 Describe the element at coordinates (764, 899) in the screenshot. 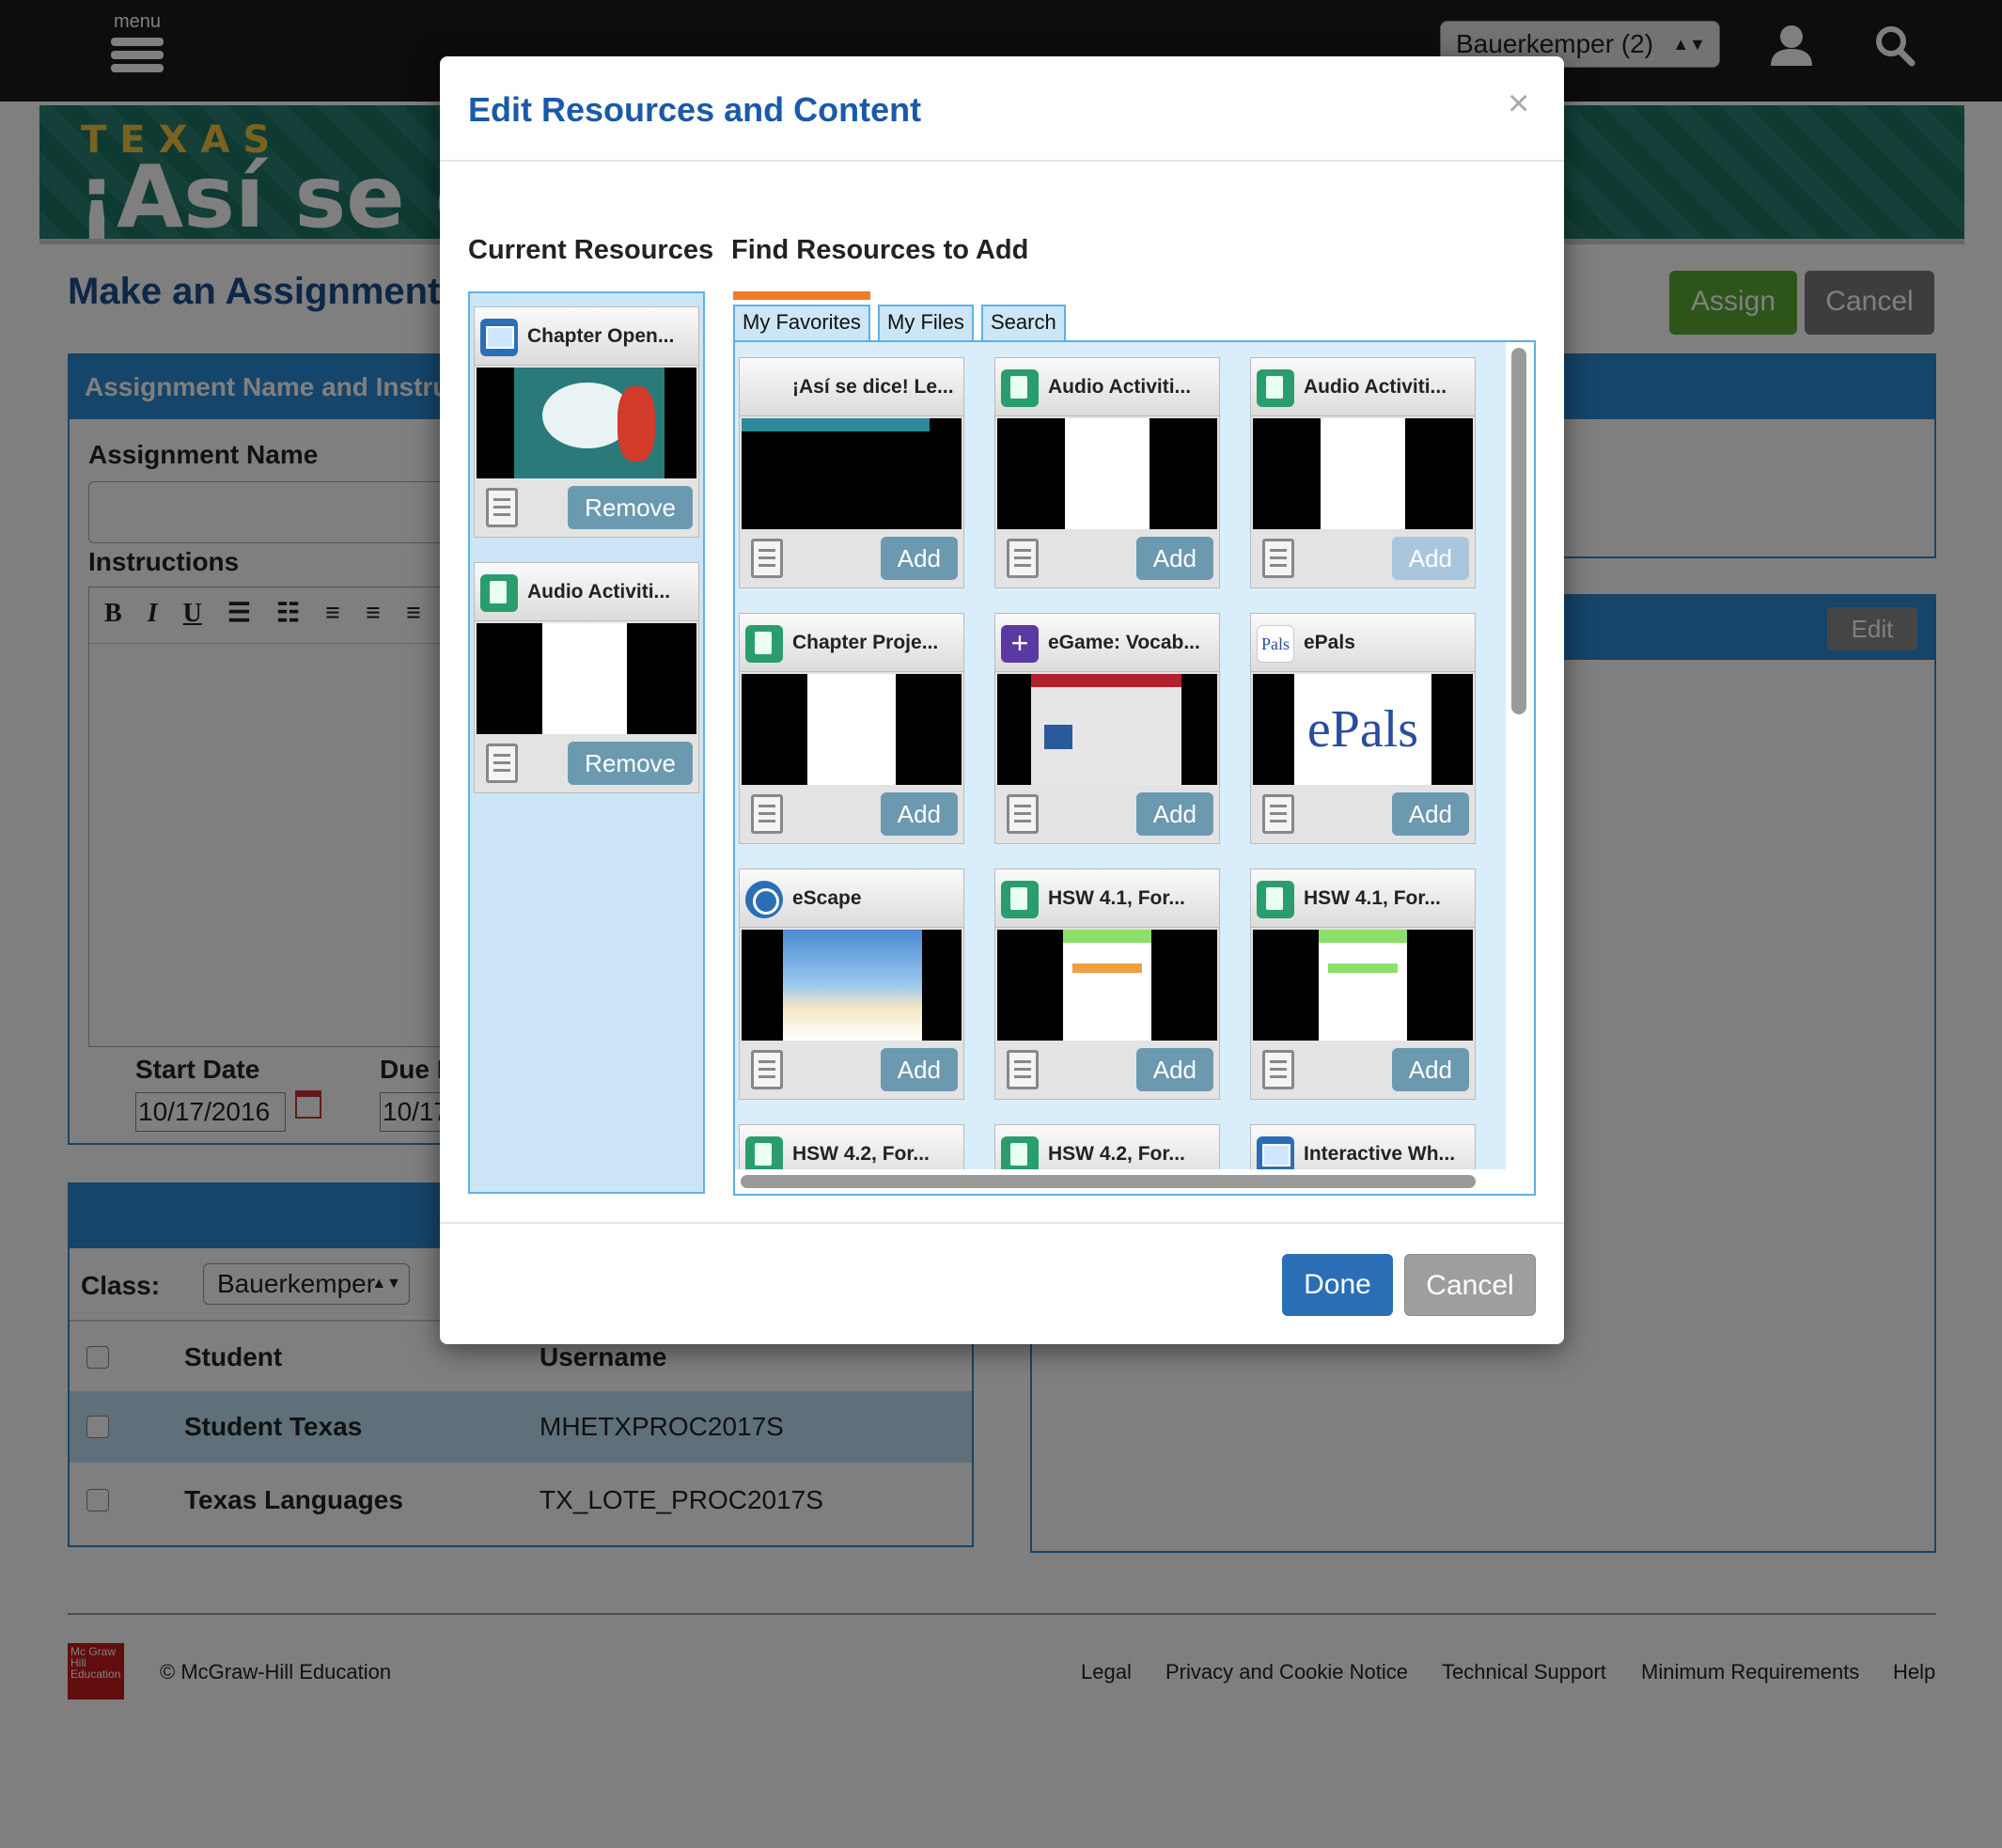

I see `globe-icon` at that location.